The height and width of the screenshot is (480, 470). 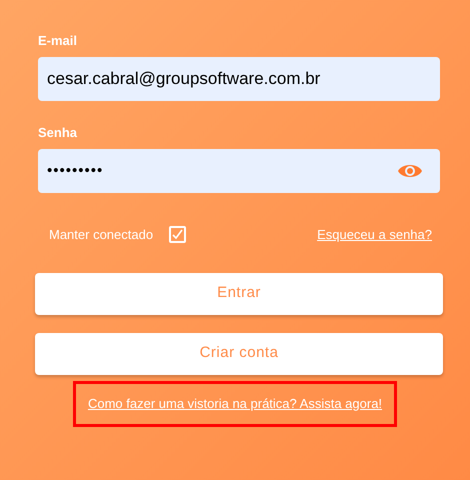 I want to click on eye-icon, so click(x=410, y=171).